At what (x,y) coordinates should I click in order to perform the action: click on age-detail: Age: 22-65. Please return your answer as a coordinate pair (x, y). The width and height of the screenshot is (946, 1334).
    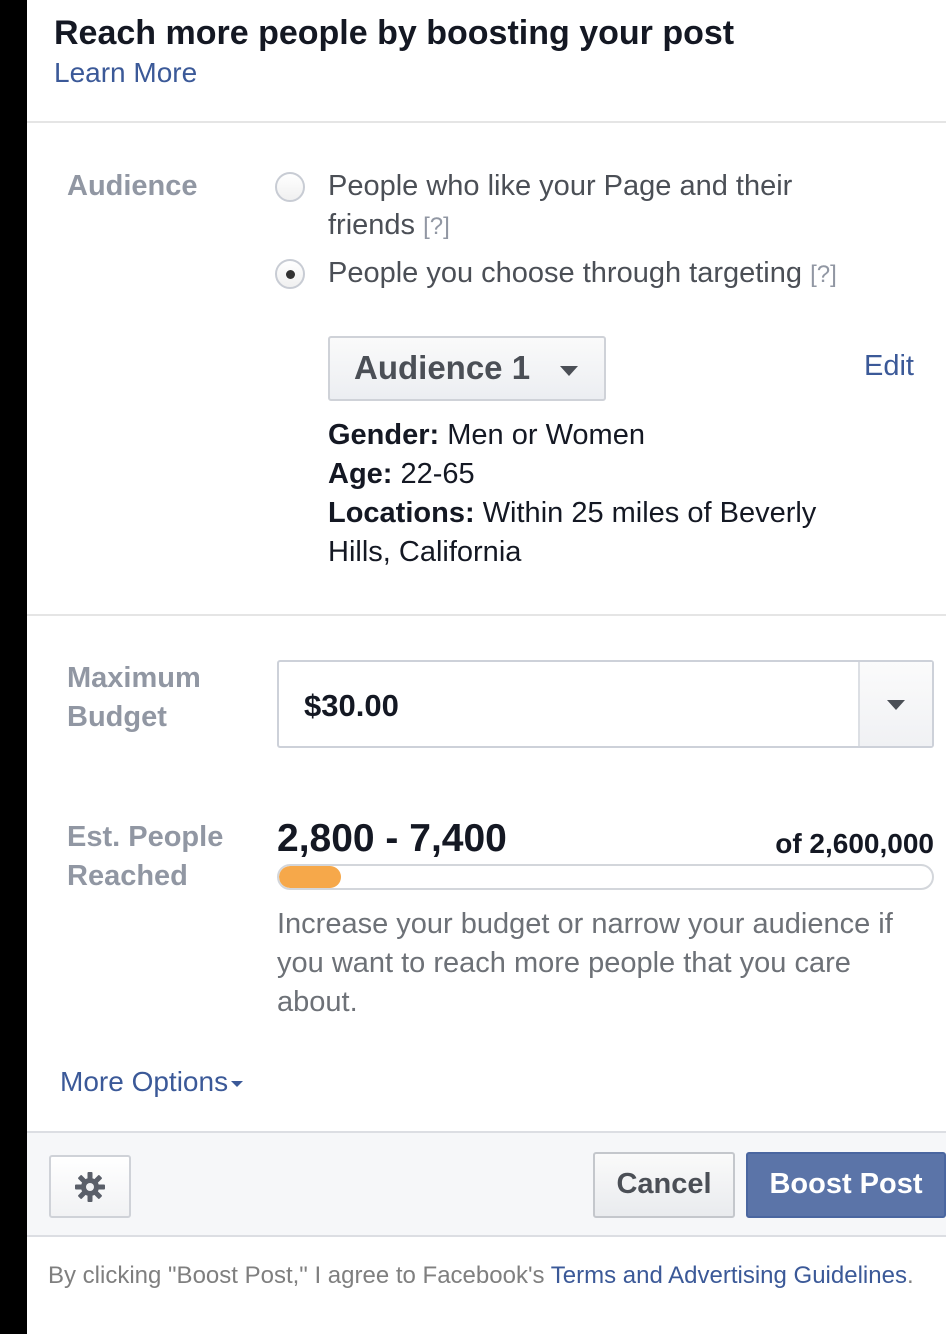
    Looking at the image, I should click on (401, 474).